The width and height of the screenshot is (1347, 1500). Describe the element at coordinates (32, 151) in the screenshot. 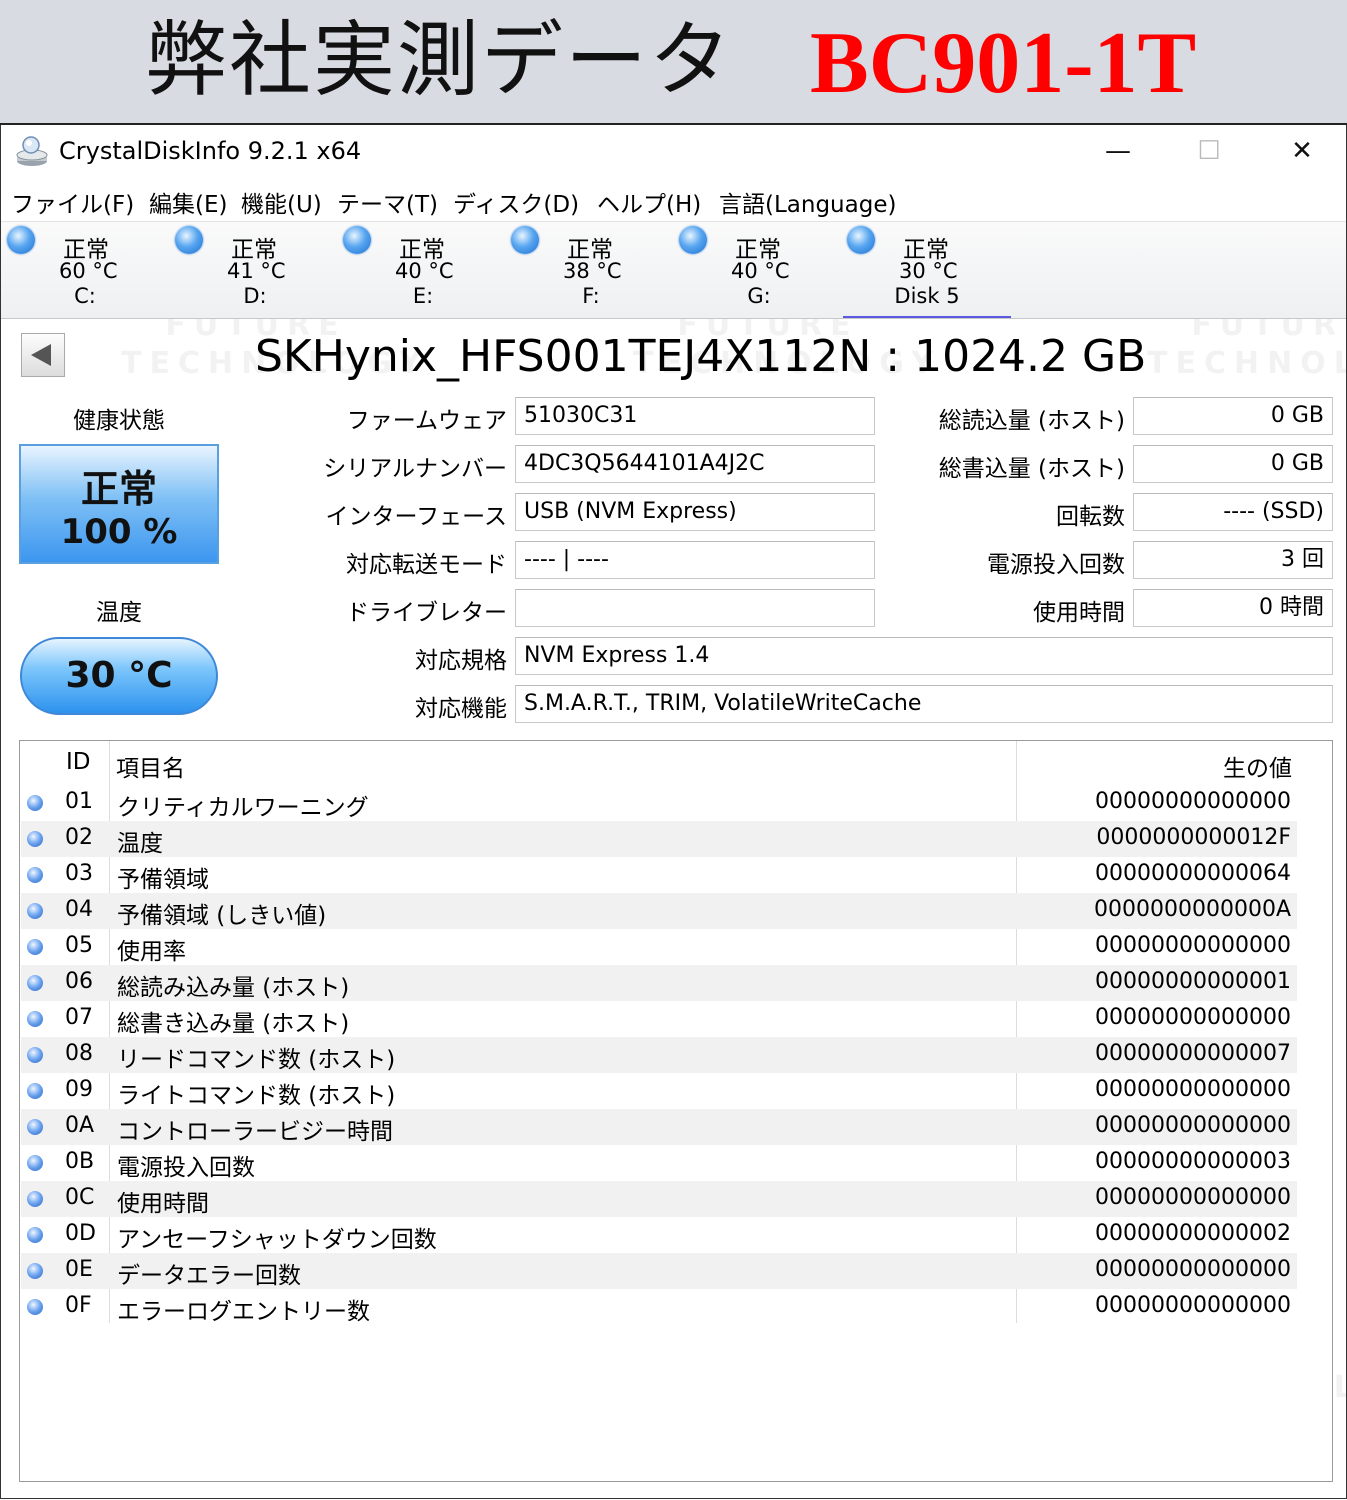

I see `crystaldiskinfo-icon` at that location.